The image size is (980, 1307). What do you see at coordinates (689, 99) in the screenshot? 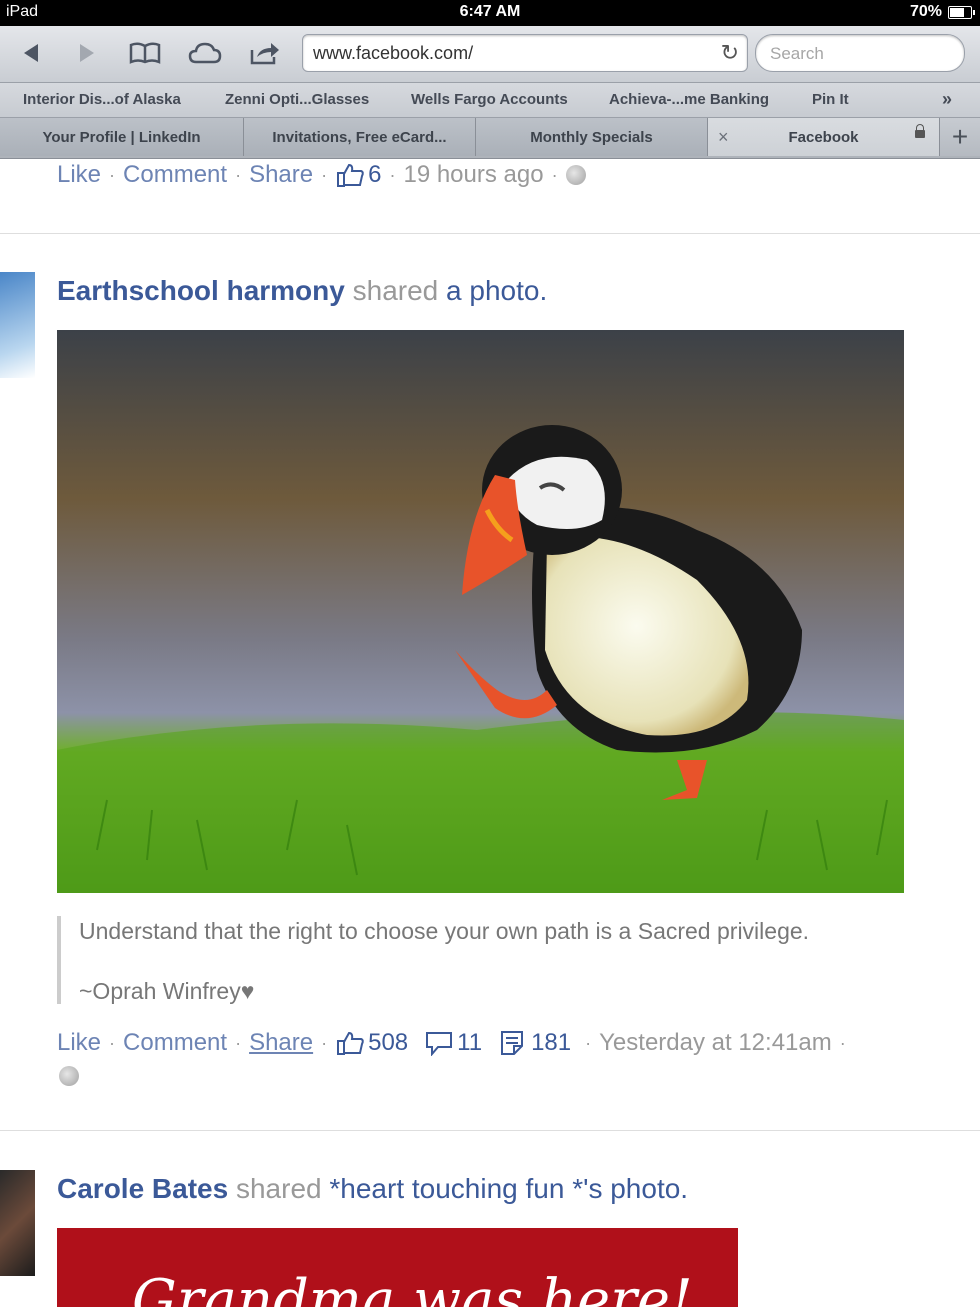
I see `bookmark-item: Achieva-...me Banking` at bounding box center [689, 99].